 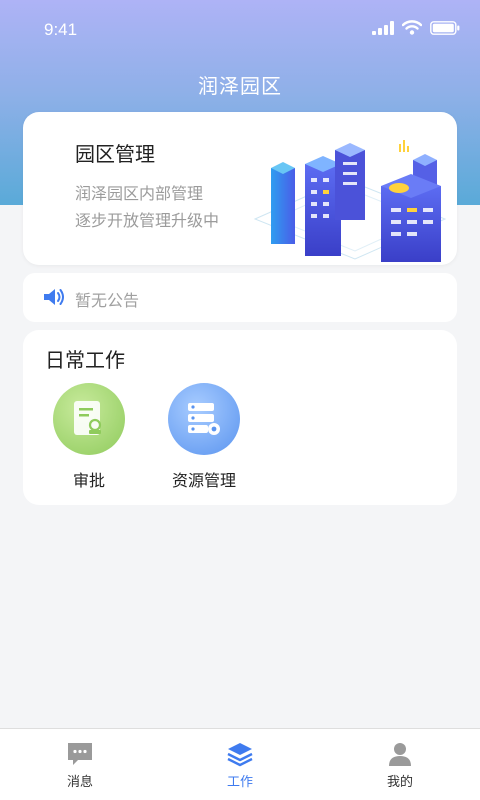 I want to click on server-settings-icon, so click(x=204, y=419).